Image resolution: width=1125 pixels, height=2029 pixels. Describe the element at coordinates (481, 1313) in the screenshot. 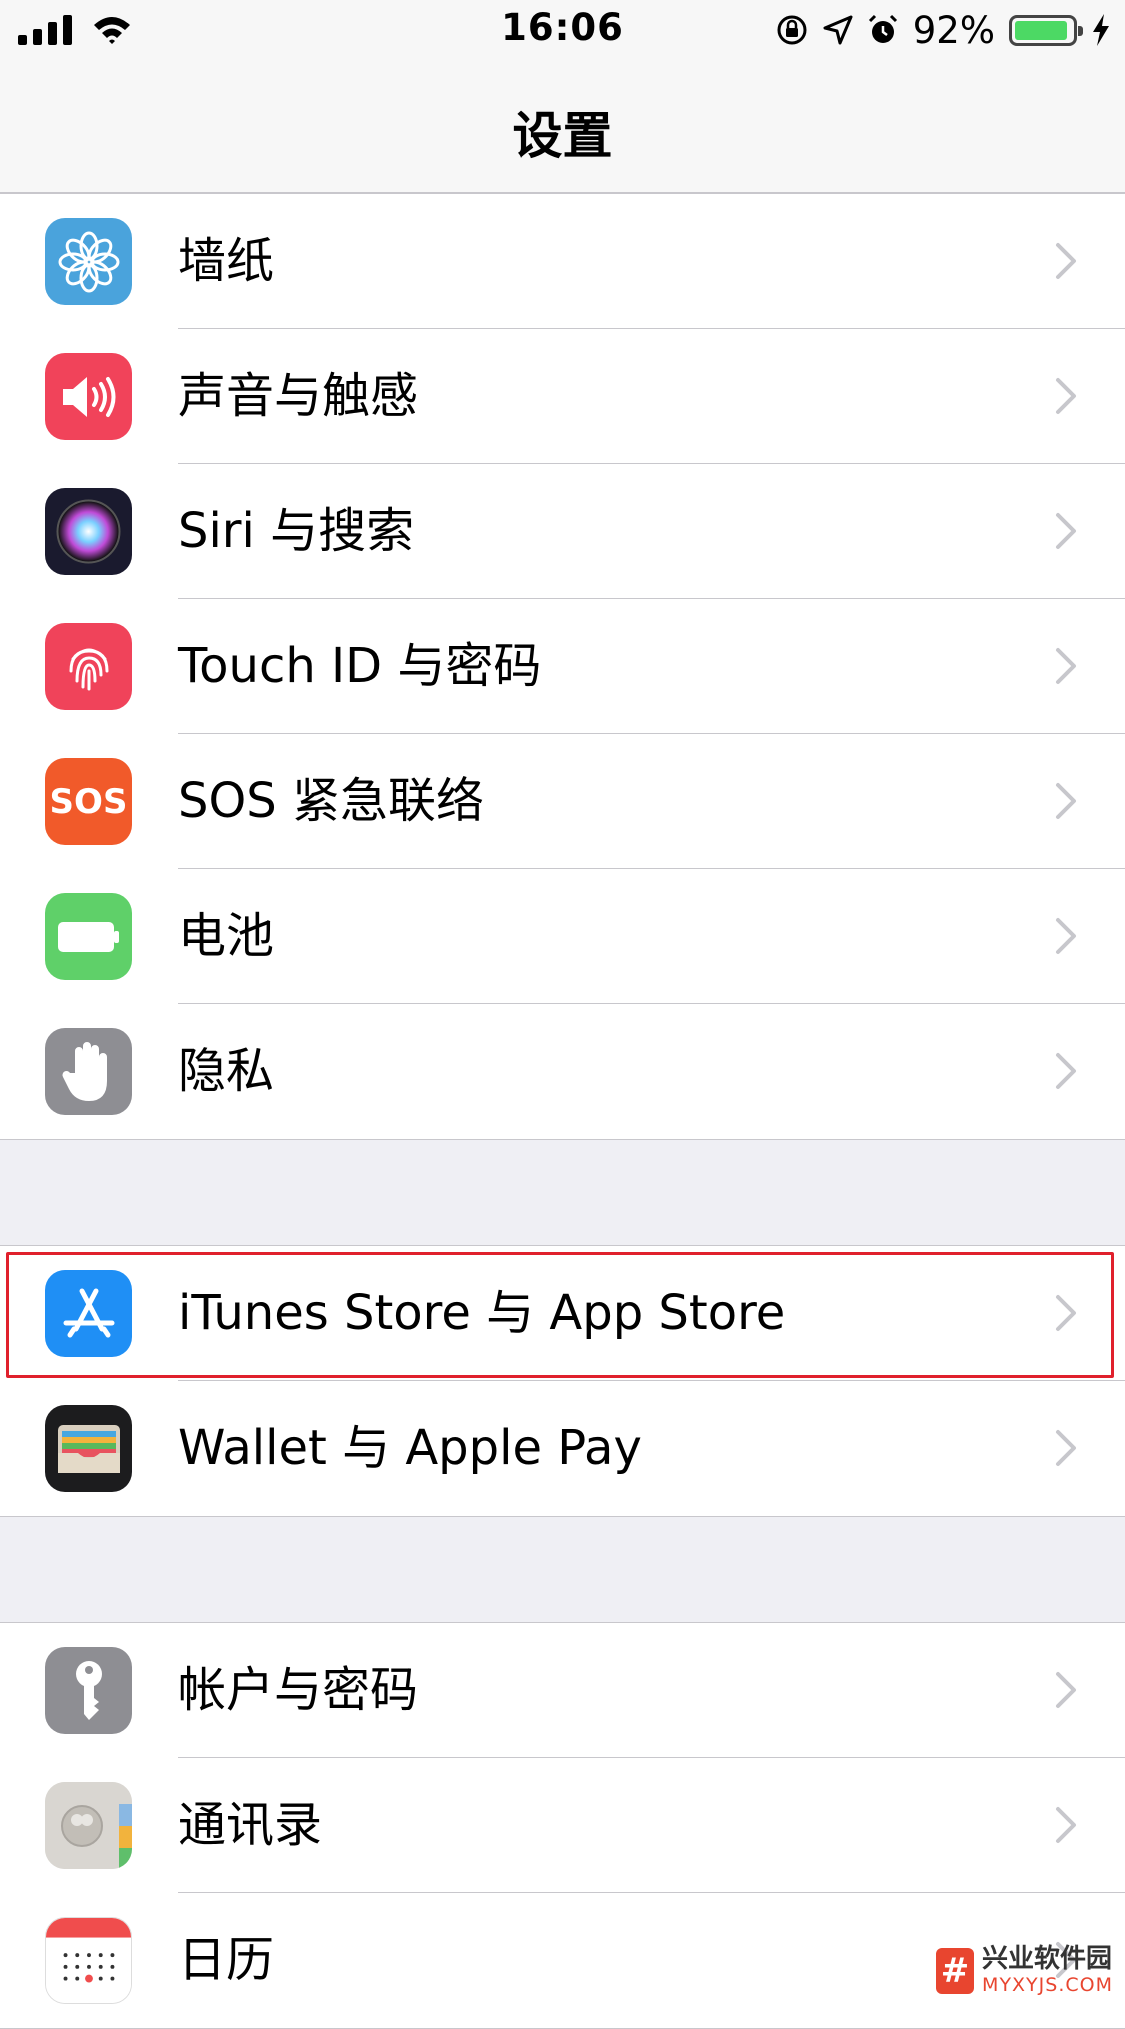

I see `settings-row-label: iTunes Store 与 App Store` at that location.